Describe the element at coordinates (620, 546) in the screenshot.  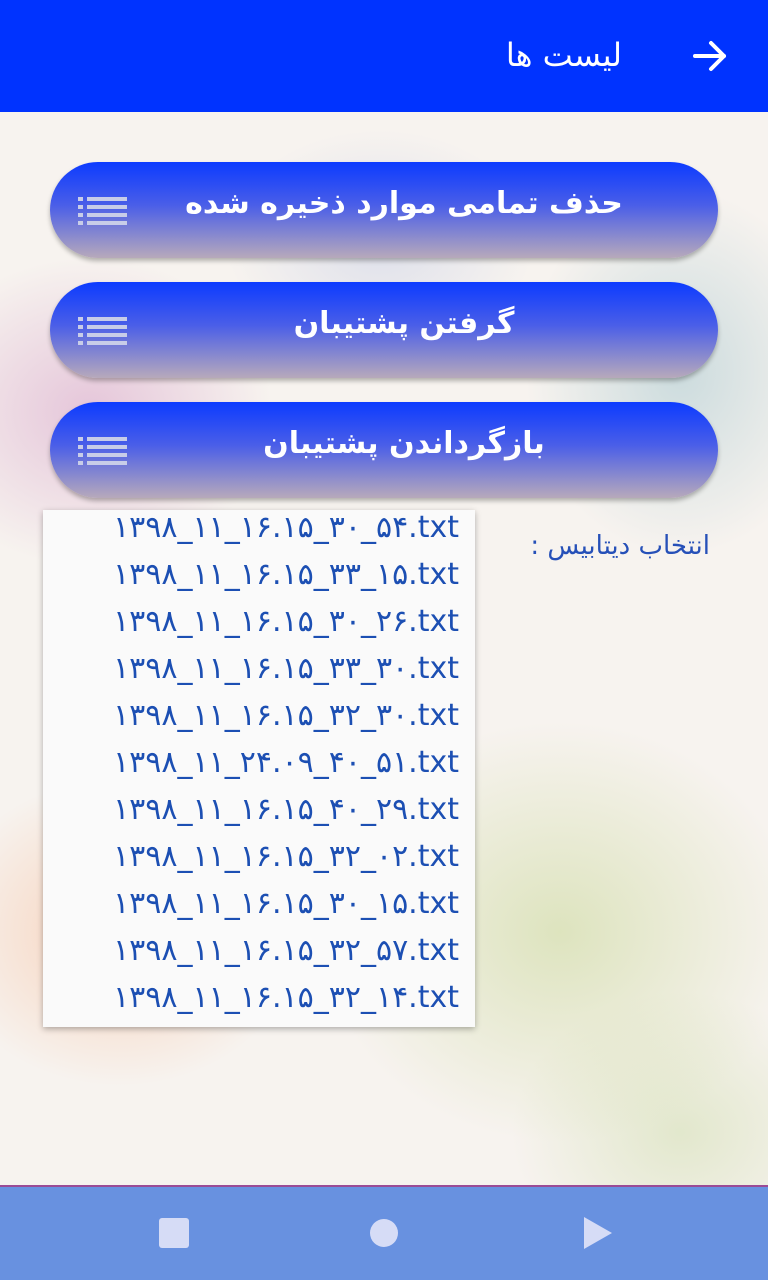
I see `select-database-label: انتخاب دیتابیس :` at that location.